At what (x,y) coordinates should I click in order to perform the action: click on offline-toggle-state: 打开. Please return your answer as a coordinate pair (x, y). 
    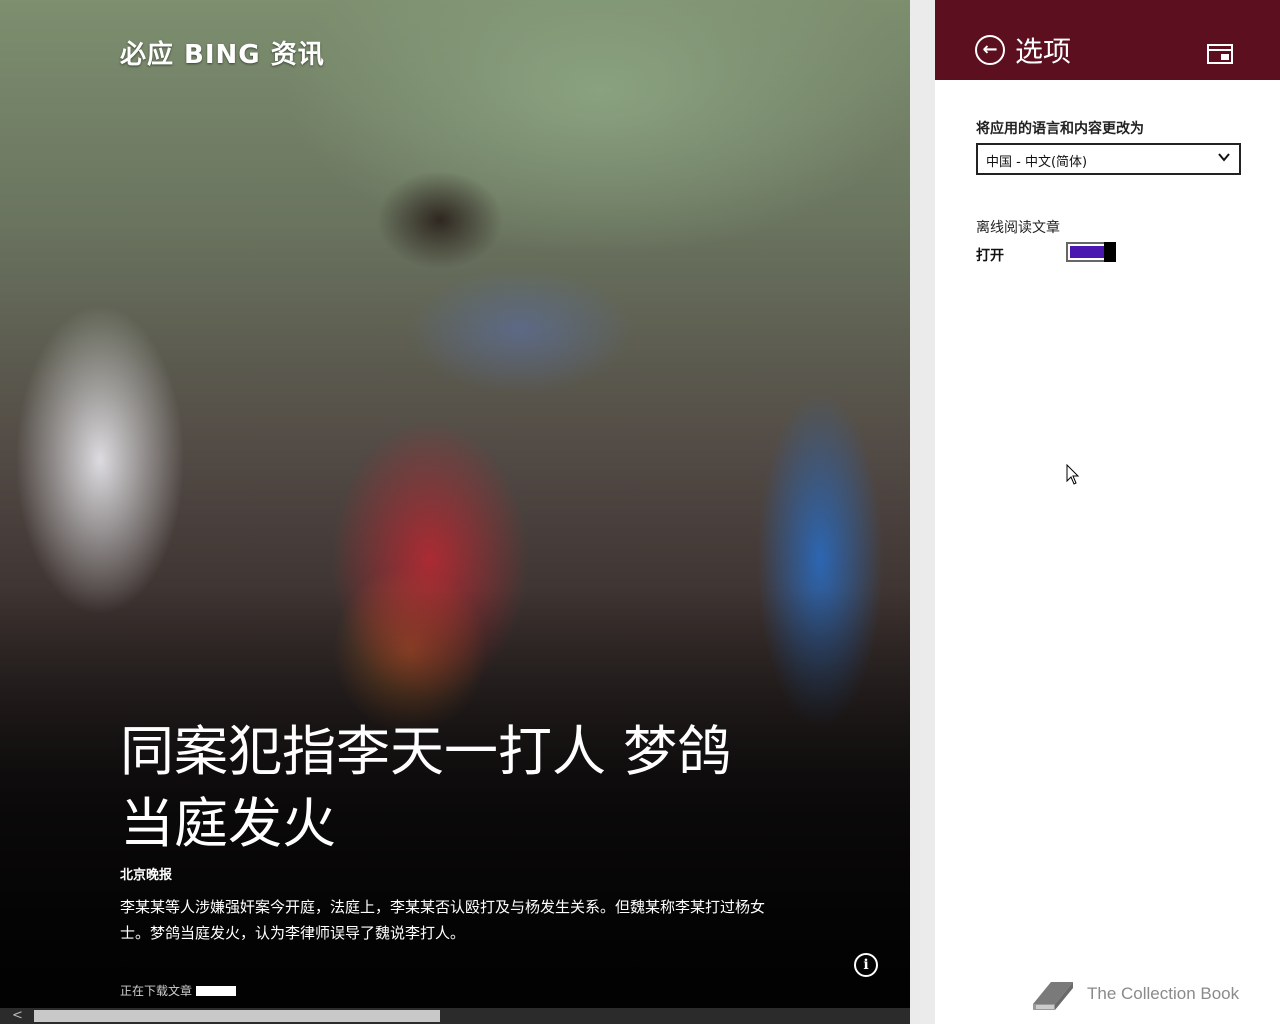
    Looking at the image, I should click on (990, 256).